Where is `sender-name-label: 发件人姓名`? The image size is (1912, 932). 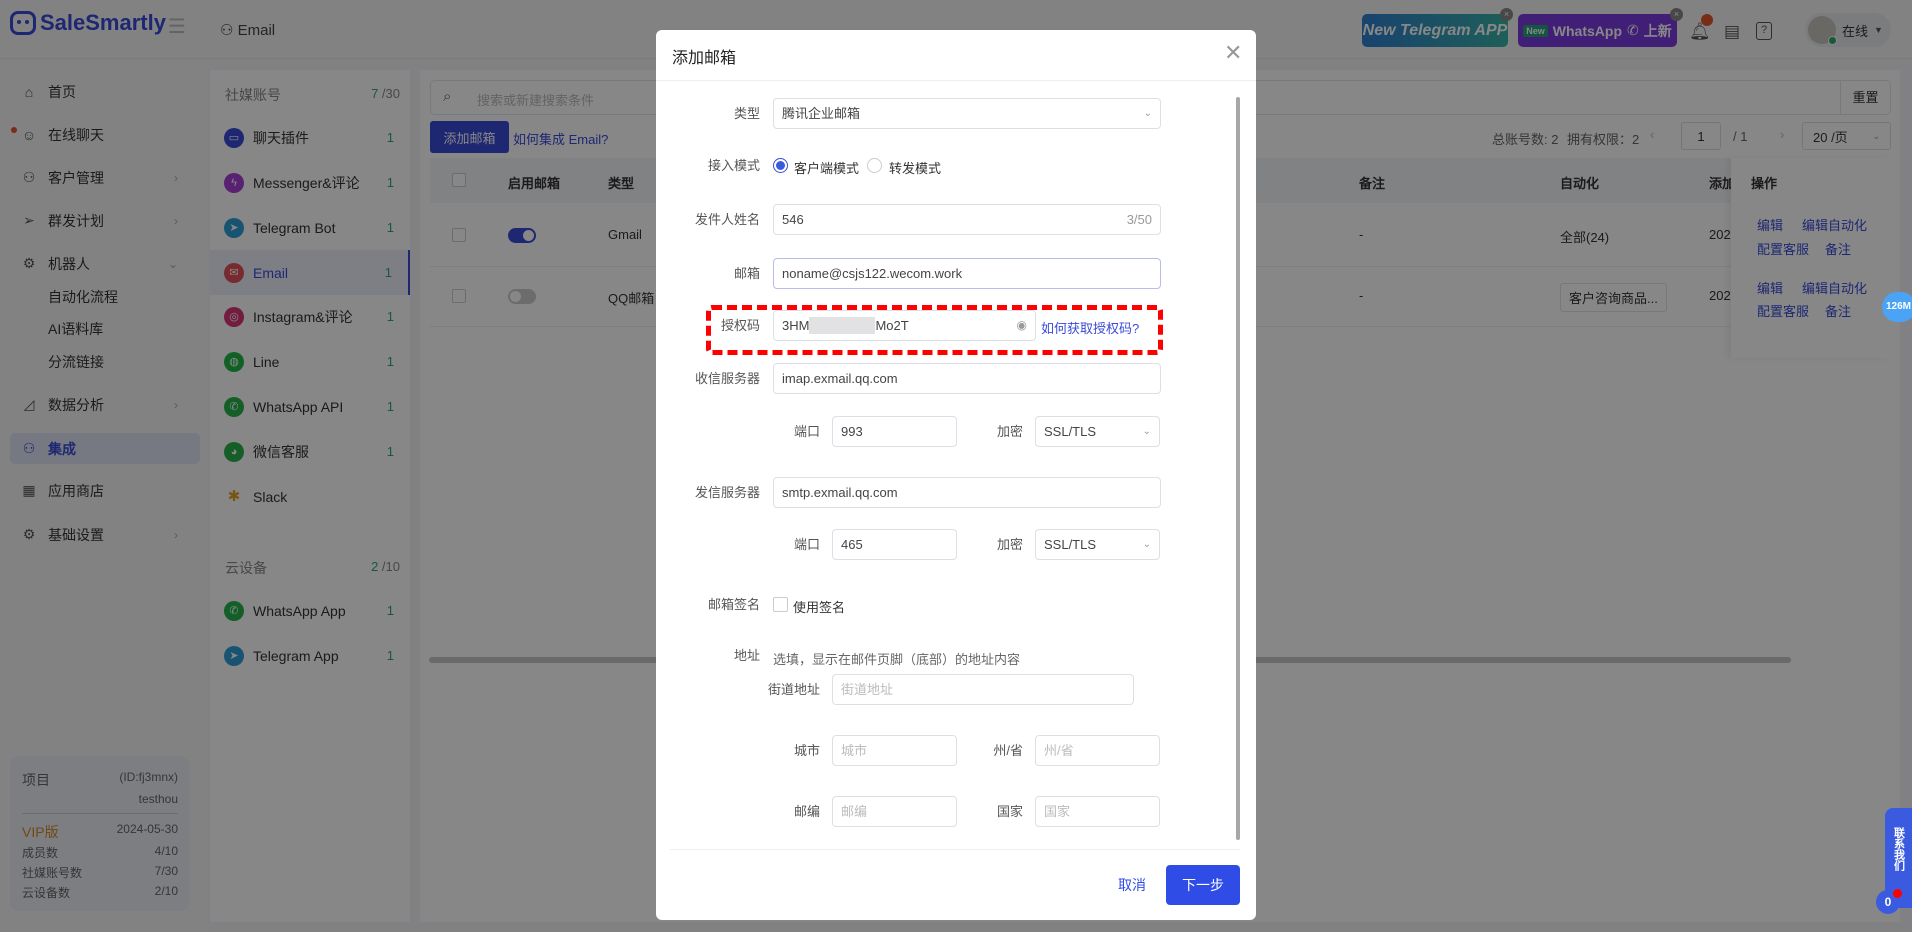
sender-name-label: 发件人姓名 is located at coordinates (727, 219).